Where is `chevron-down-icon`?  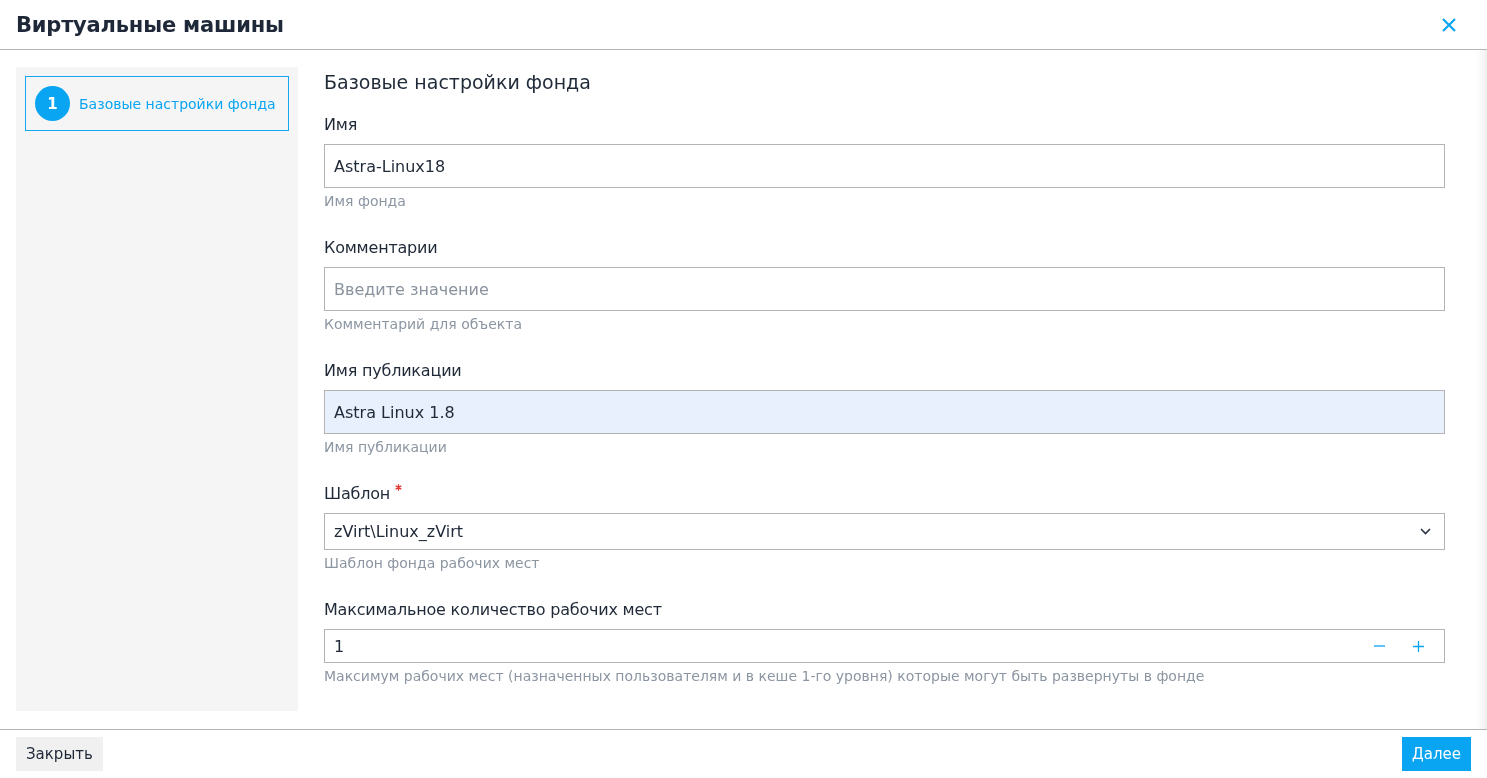
chevron-down-icon is located at coordinates (1425, 531).